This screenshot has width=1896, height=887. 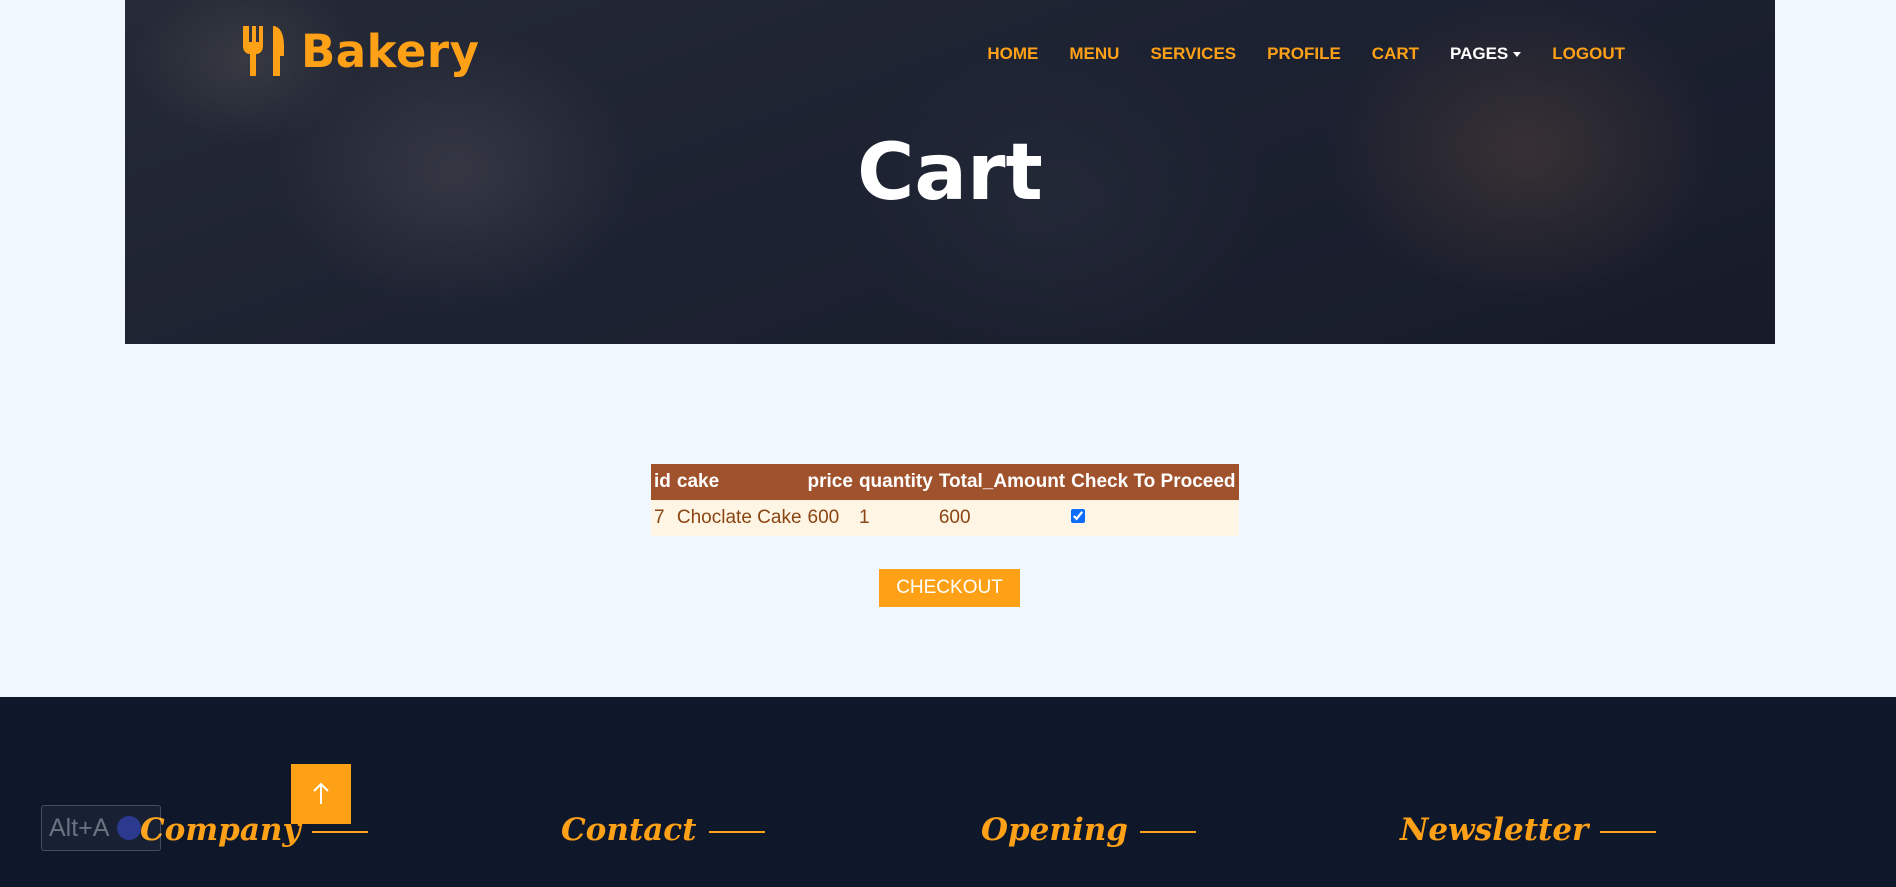 What do you see at coordinates (1094, 54) in the screenshot?
I see `nav-menu: MENU` at bounding box center [1094, 54].